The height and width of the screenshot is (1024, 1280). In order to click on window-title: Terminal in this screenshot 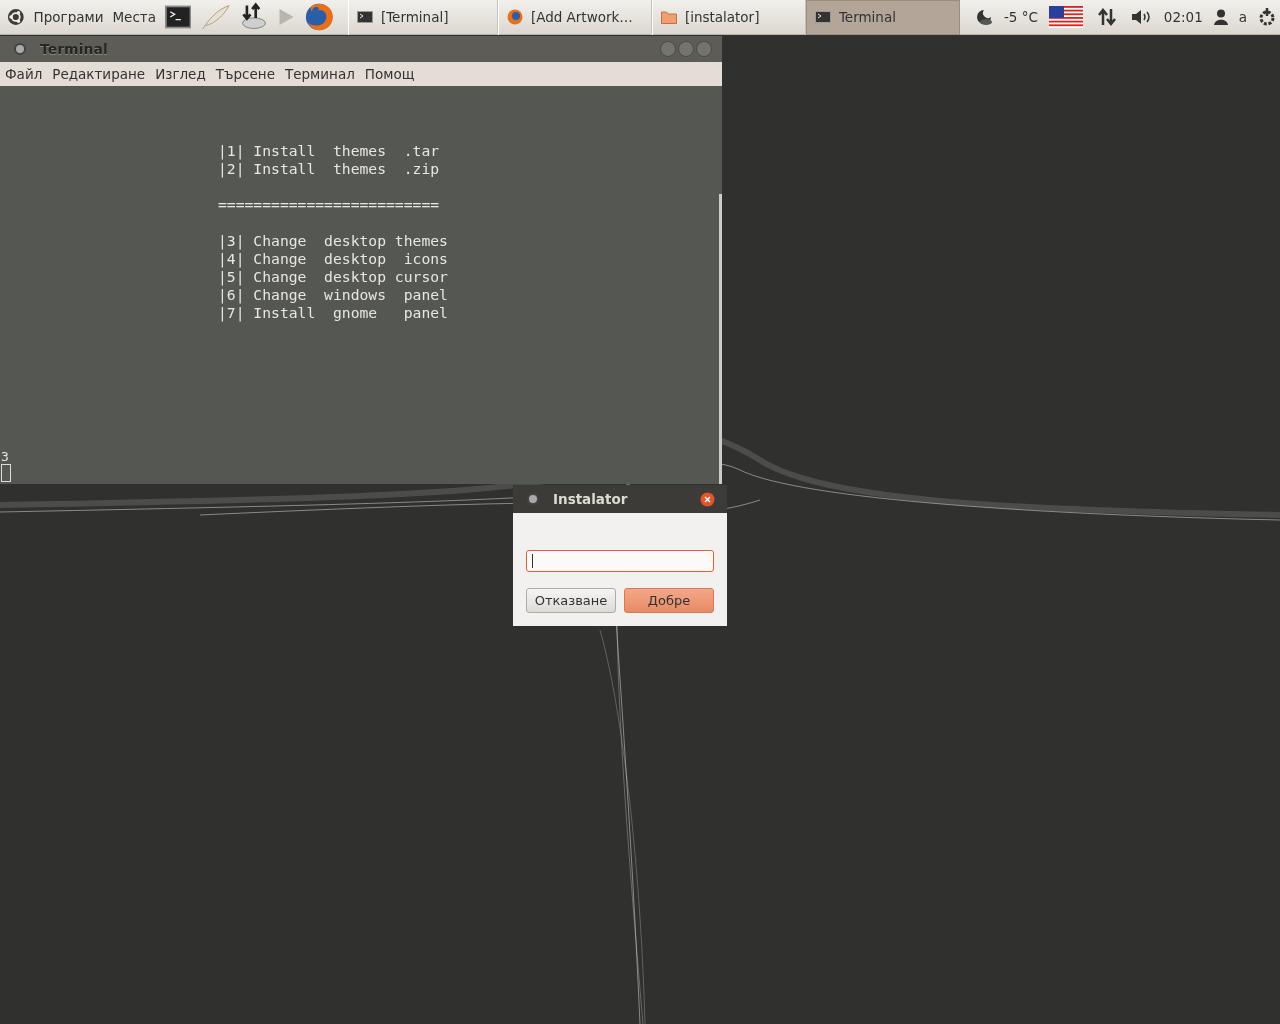, I will do `click(74, 49)`.